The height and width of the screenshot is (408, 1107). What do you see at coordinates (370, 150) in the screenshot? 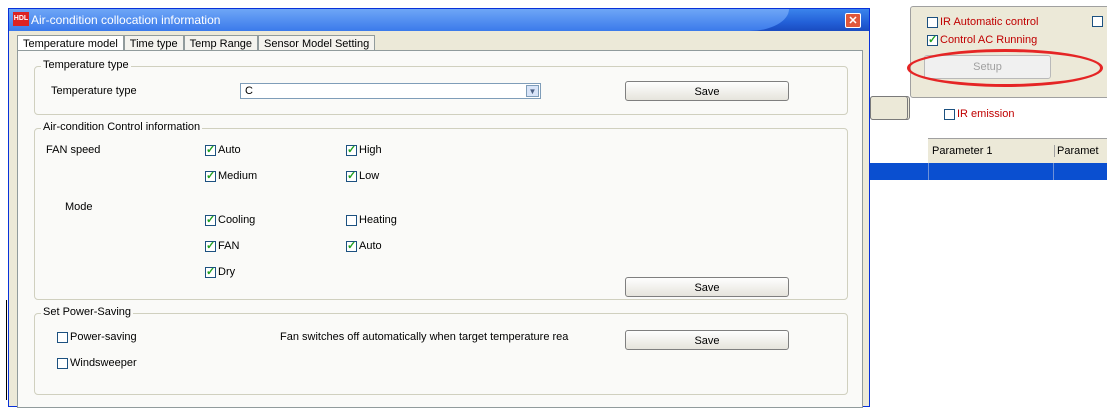
I see `fan-high-label: High` at bounding box center [370, 150].